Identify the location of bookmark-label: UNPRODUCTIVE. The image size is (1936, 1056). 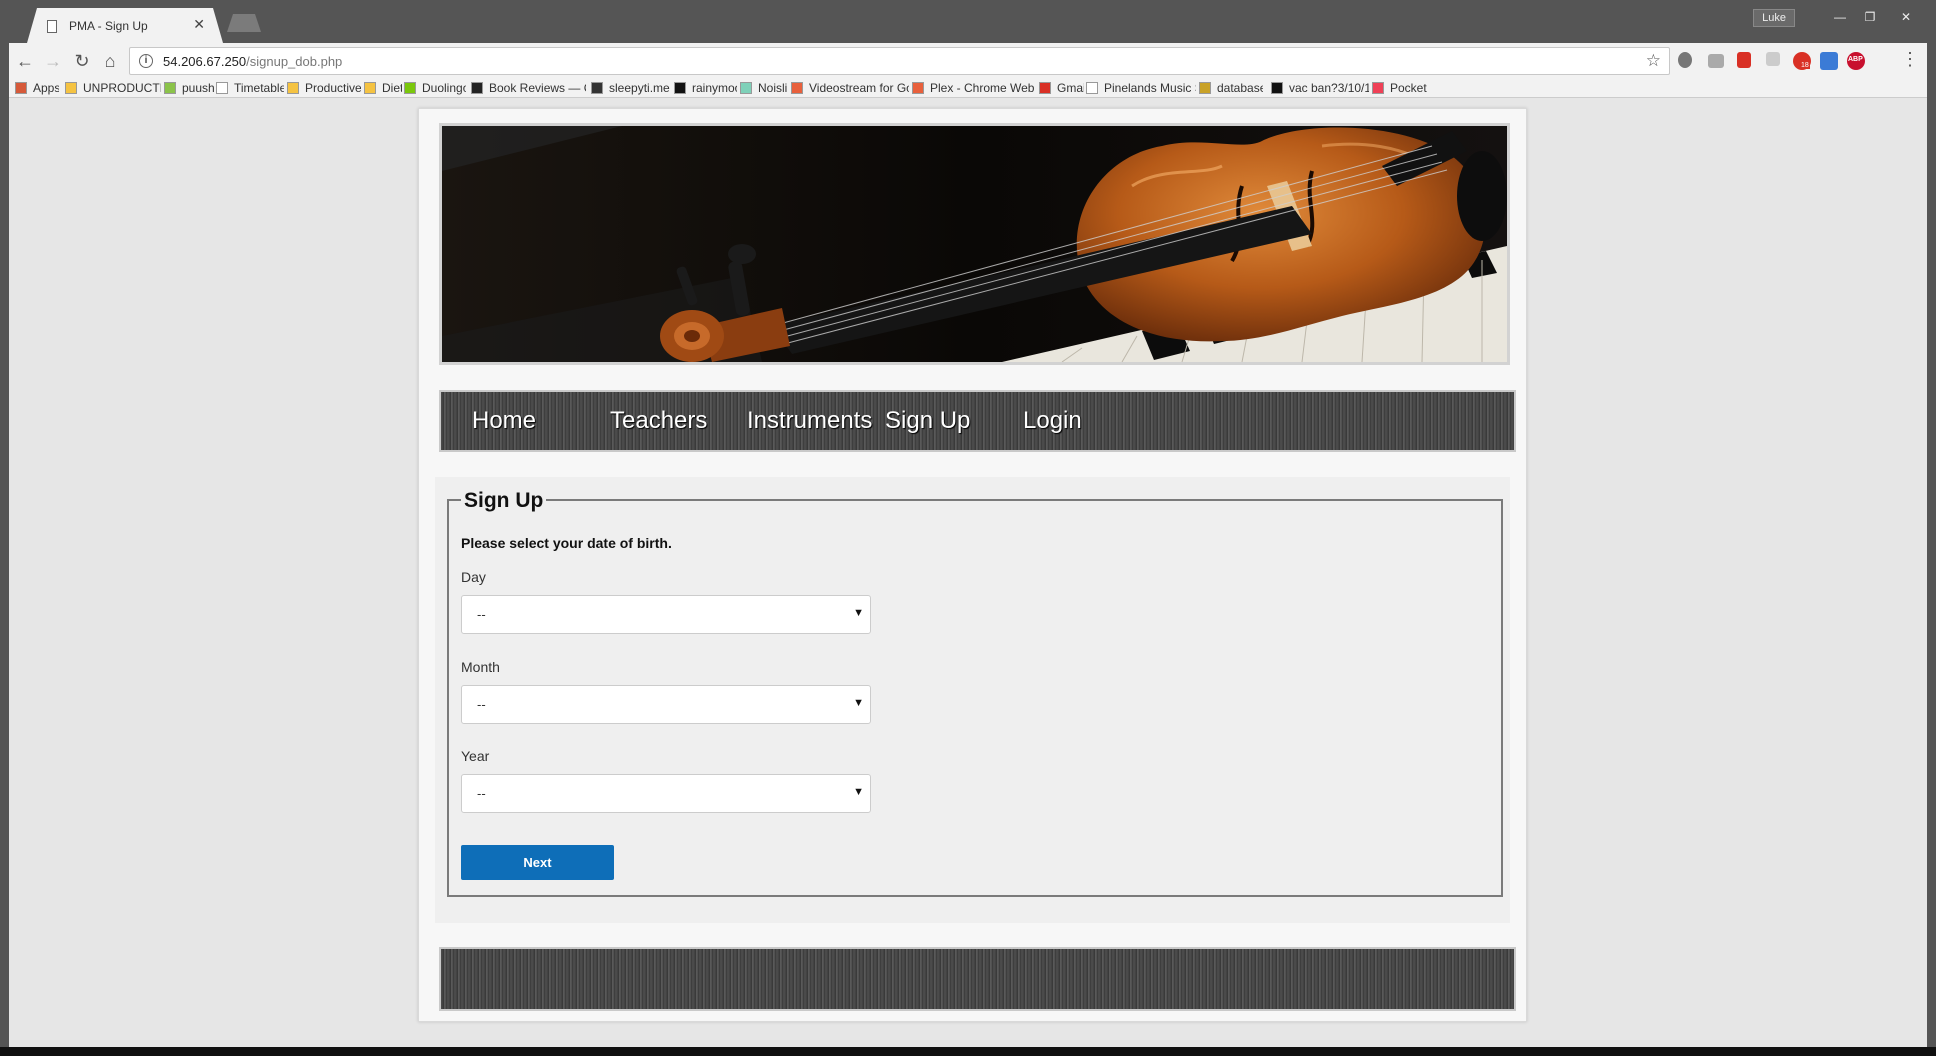
(122, 88).